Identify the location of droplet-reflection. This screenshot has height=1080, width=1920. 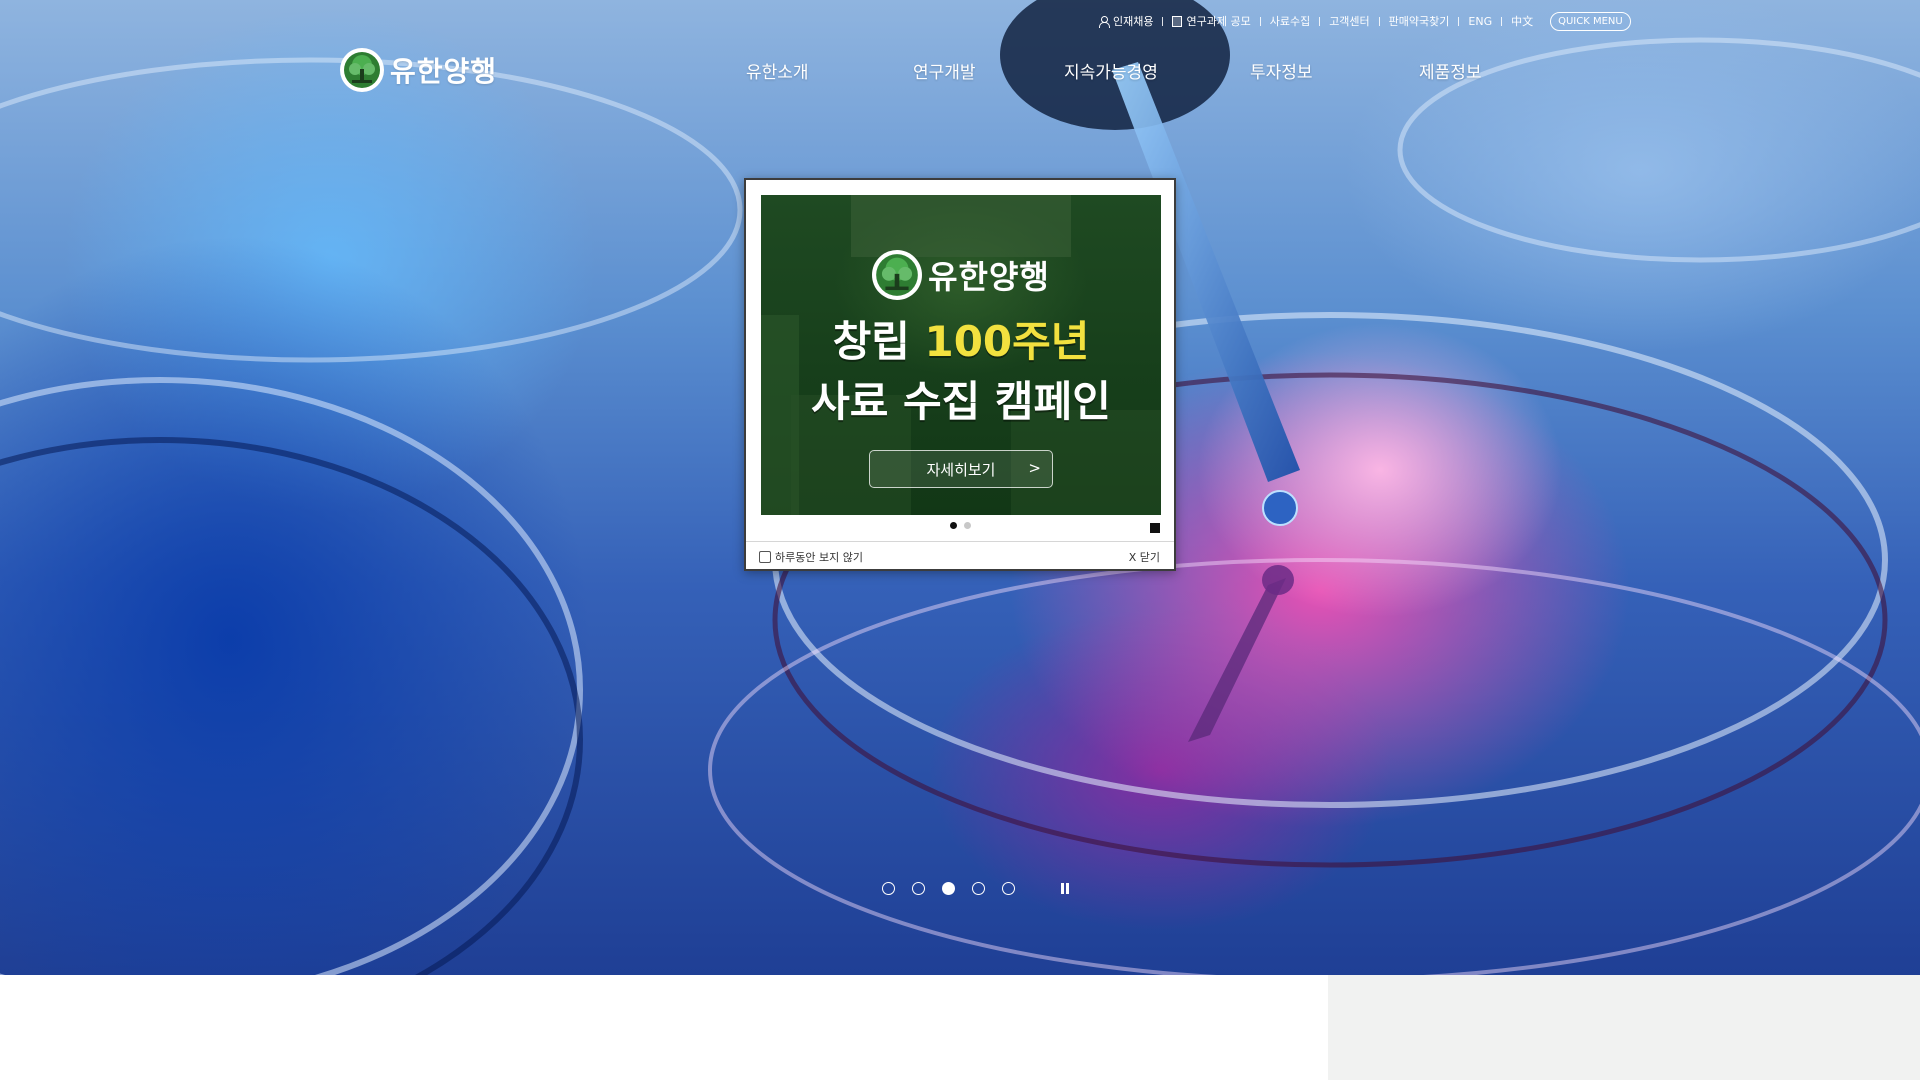
(1278, 580).